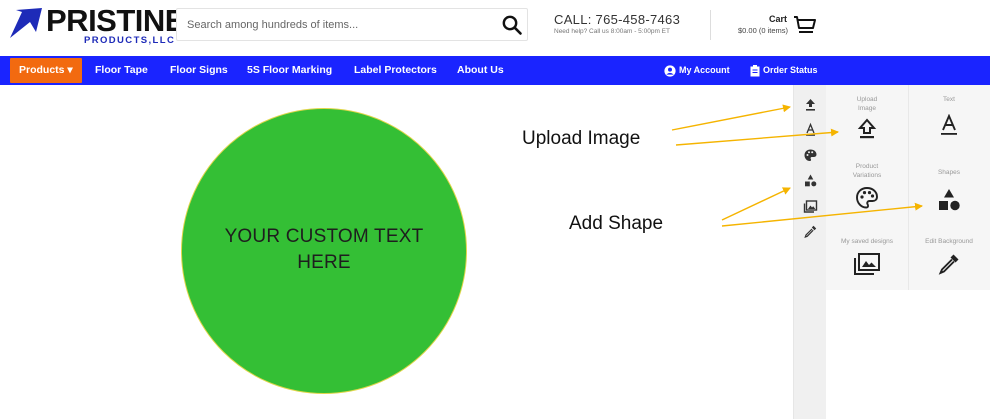  Describe the element at coordinates (710, 25) in the screenshot. I see `header-divider` at that location.